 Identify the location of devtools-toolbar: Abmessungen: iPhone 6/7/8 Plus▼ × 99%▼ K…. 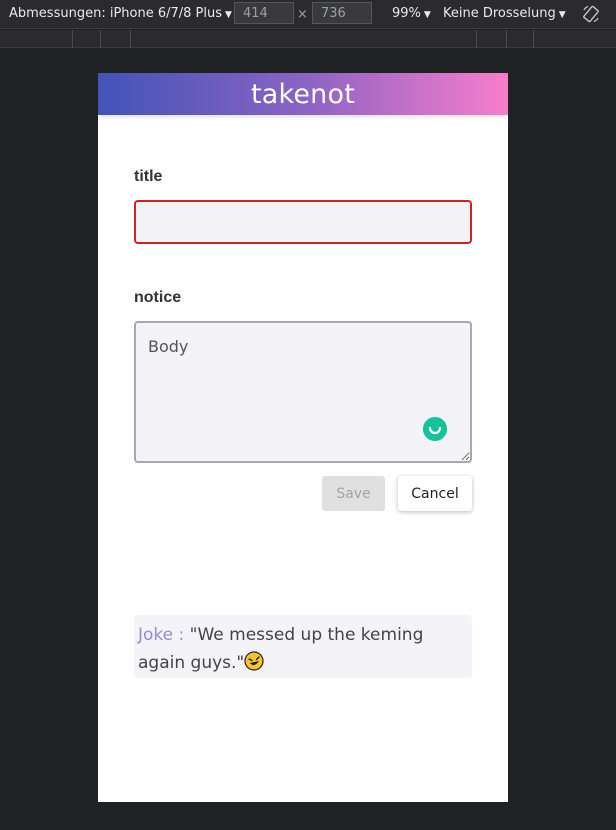
(308, 14).